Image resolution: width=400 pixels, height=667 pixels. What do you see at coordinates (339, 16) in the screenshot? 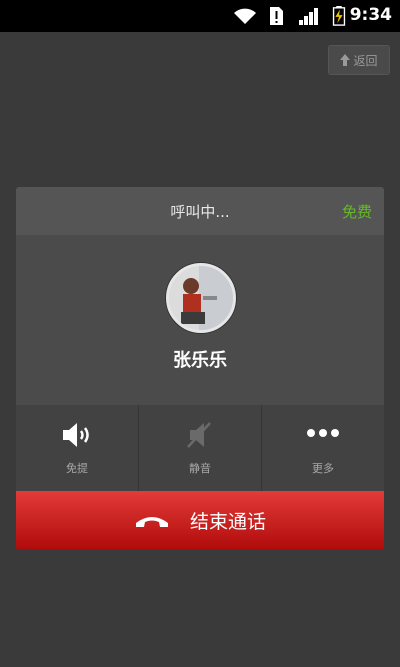
I see `battery-charging-icon` at bounding box center [339, 16].